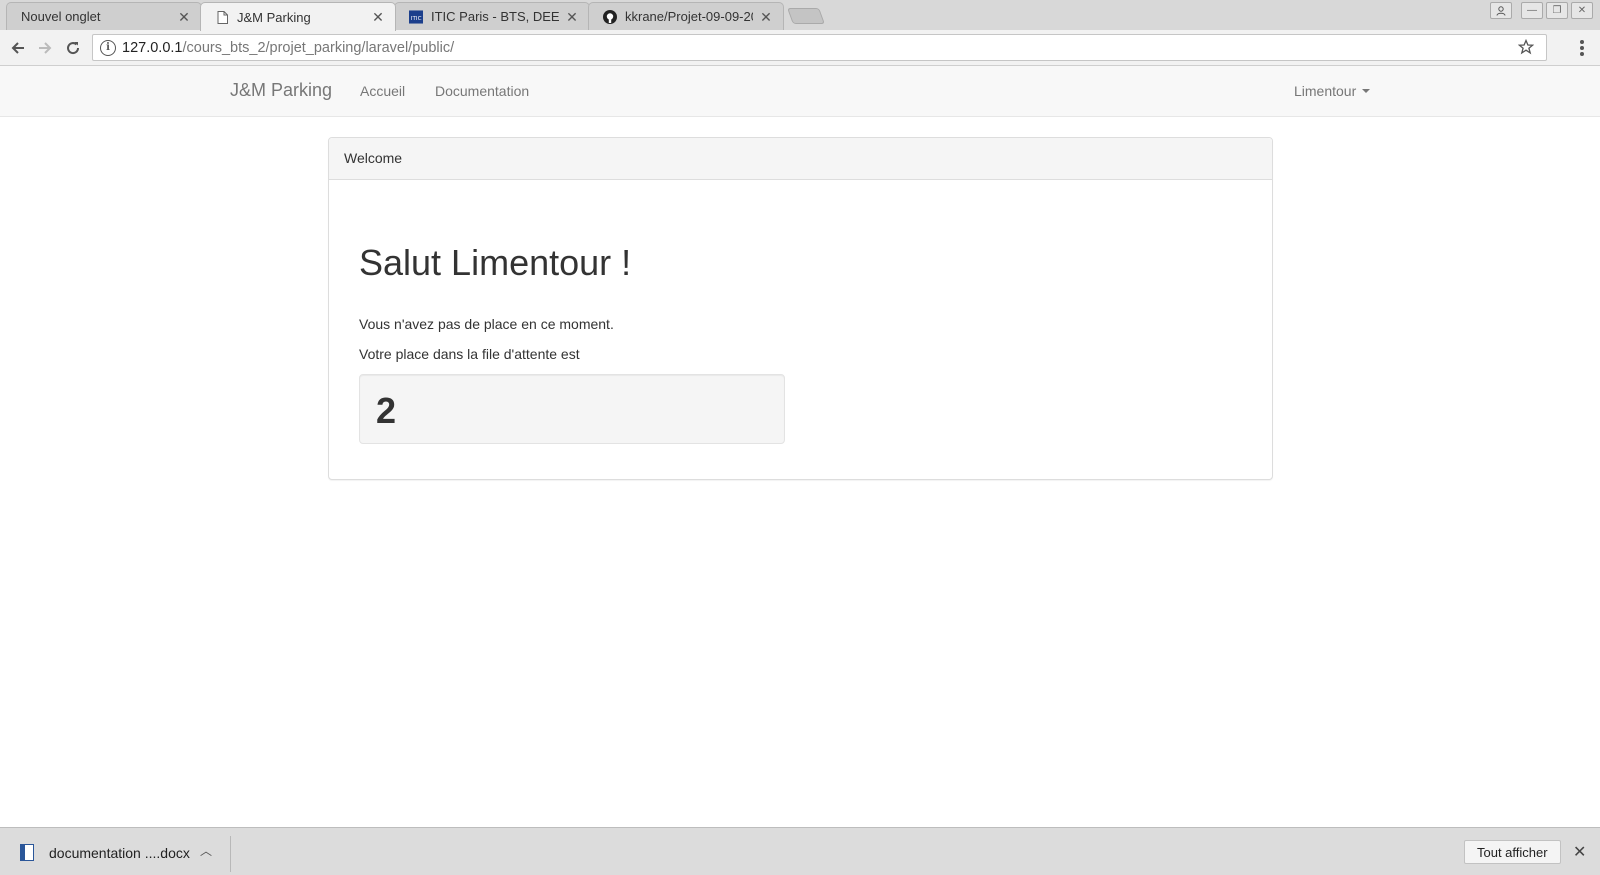  Describe the element at coordinates (119, 853) in the screenshot. I see `download-file-name: documentation ....docx` at that location.